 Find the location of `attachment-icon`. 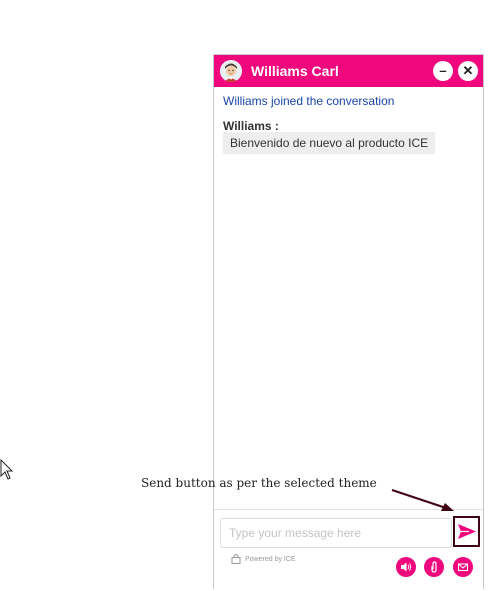

attachment-icon is located at coordinates (434, 567).